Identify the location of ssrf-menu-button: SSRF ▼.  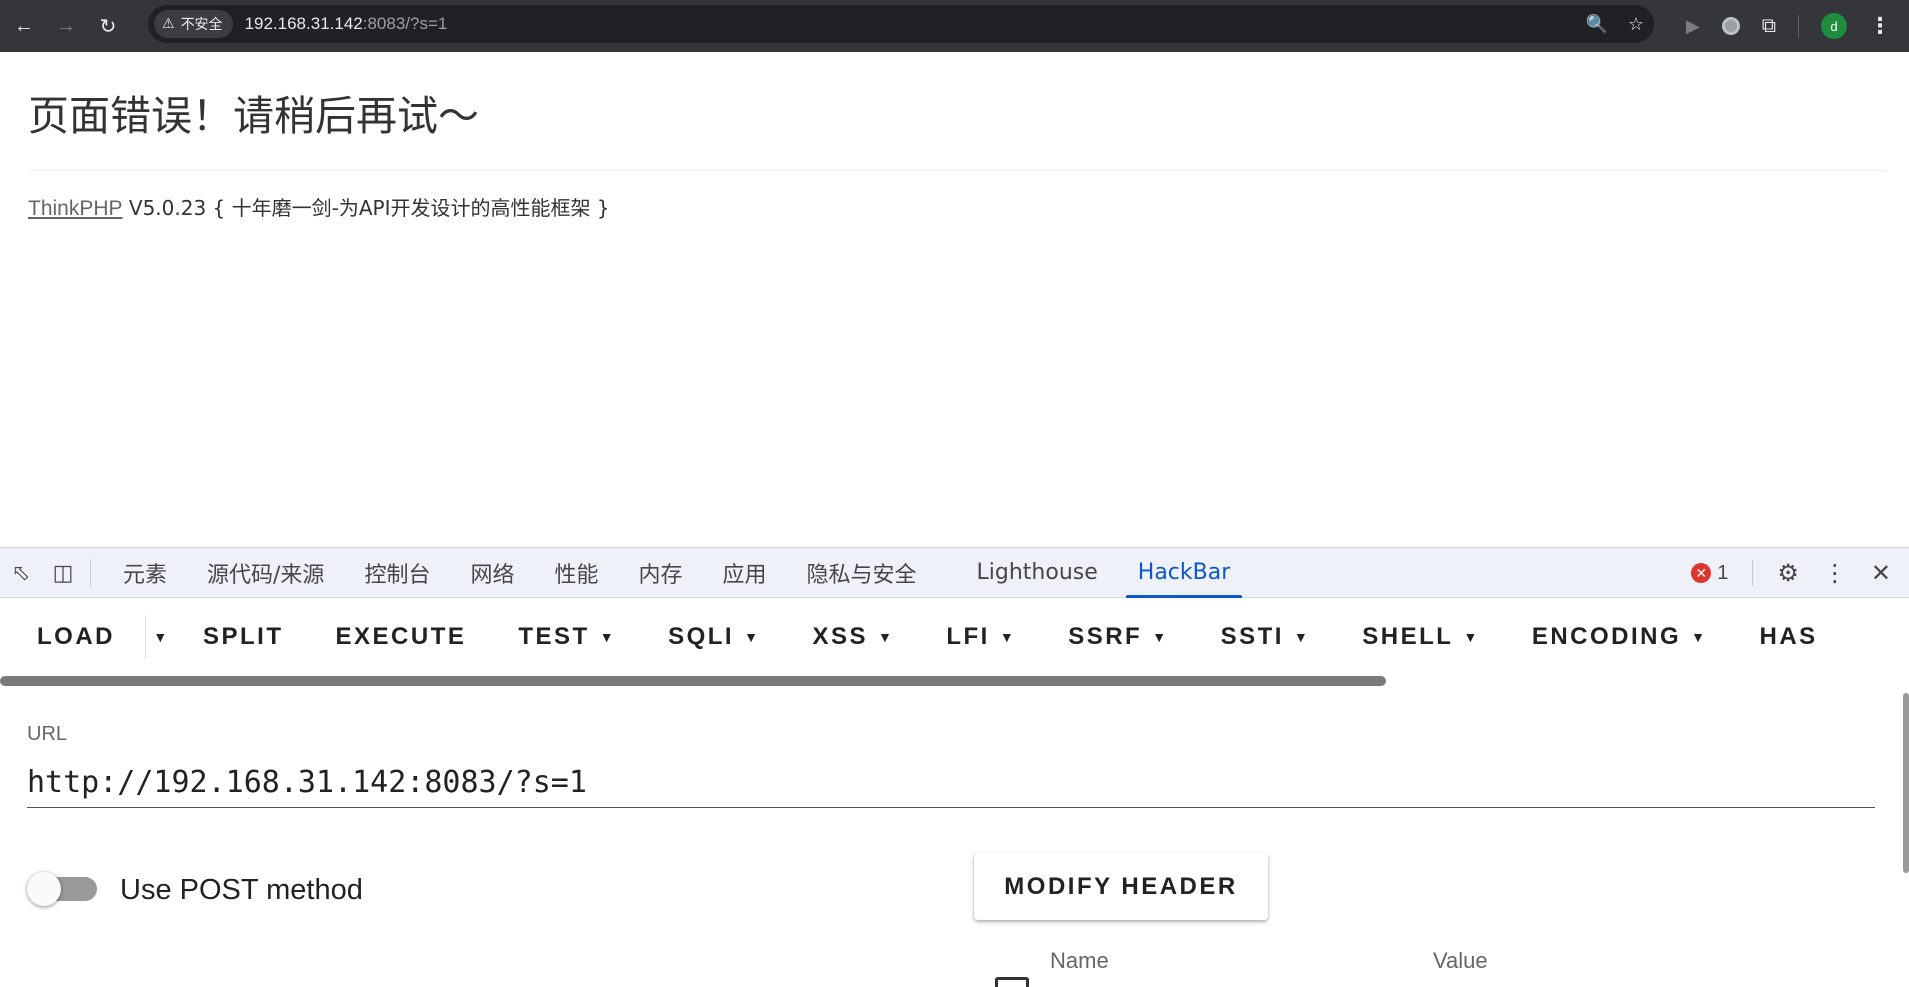
(1118, 637).